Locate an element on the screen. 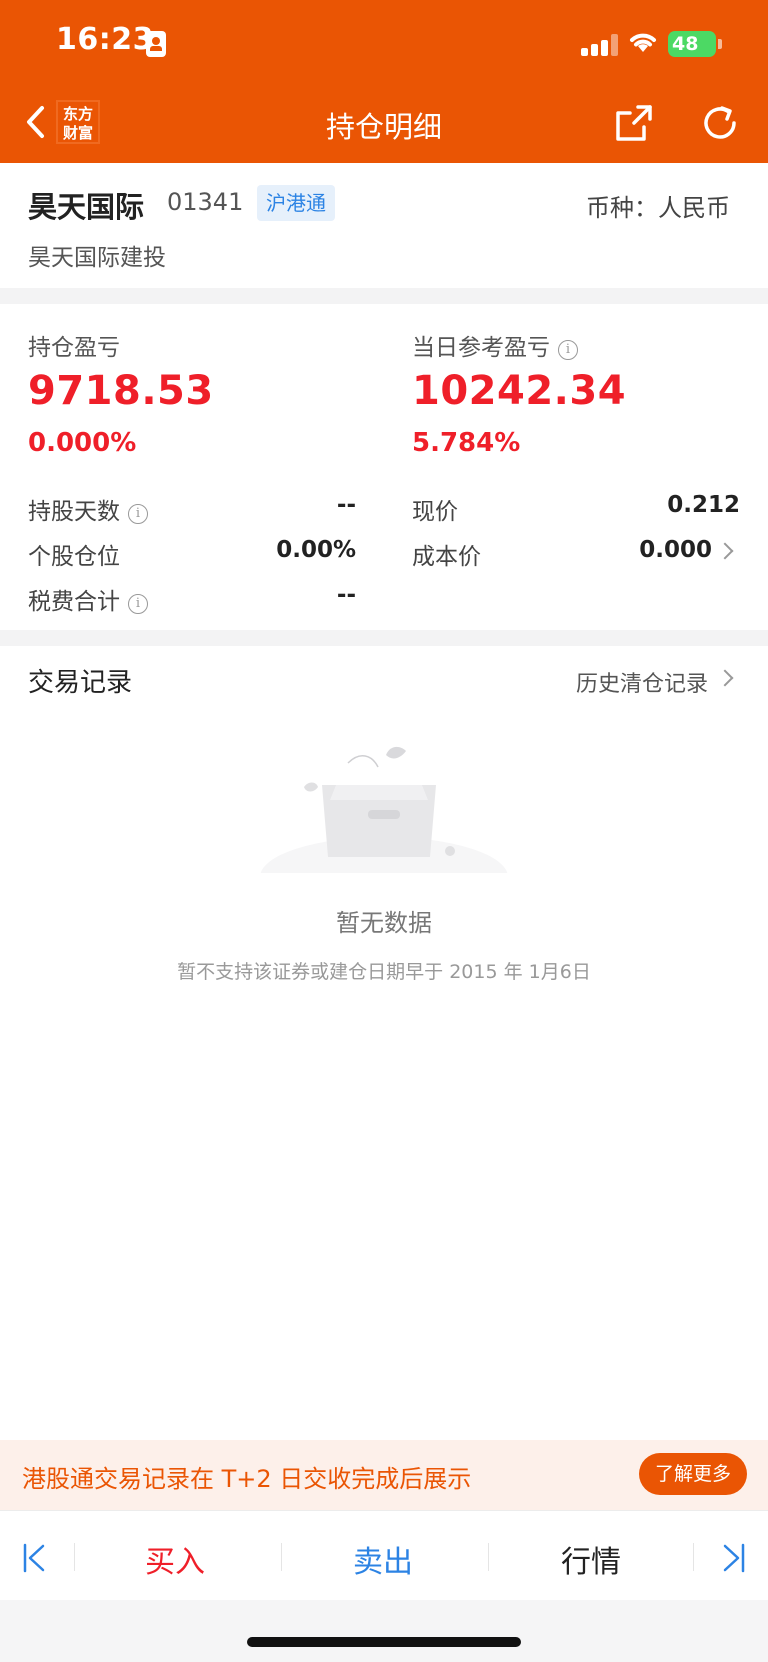  empty-state-title: 暂无数据 is located at coordinates (384, 923).